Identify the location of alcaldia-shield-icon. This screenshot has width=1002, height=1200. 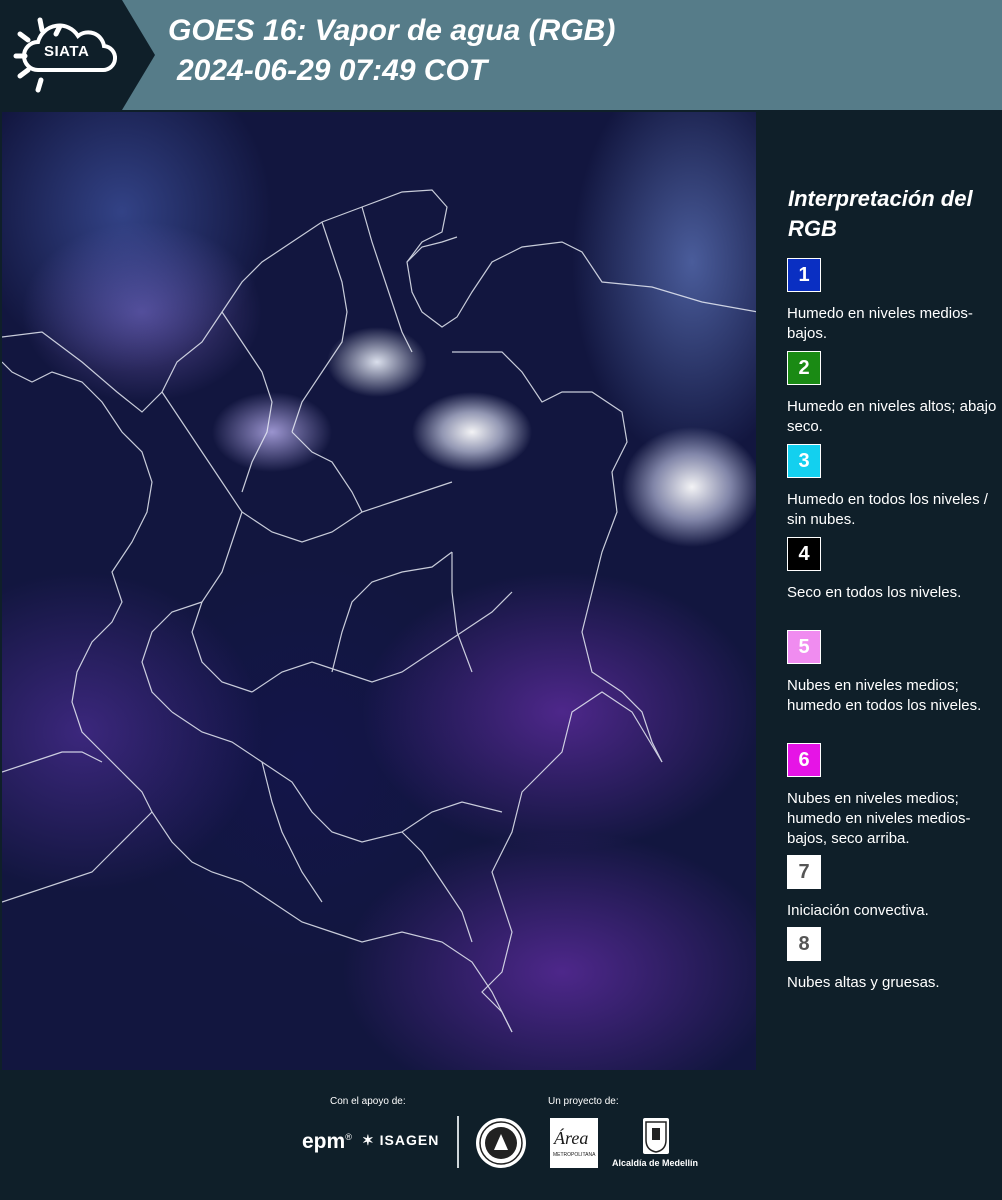
(656, 1136).